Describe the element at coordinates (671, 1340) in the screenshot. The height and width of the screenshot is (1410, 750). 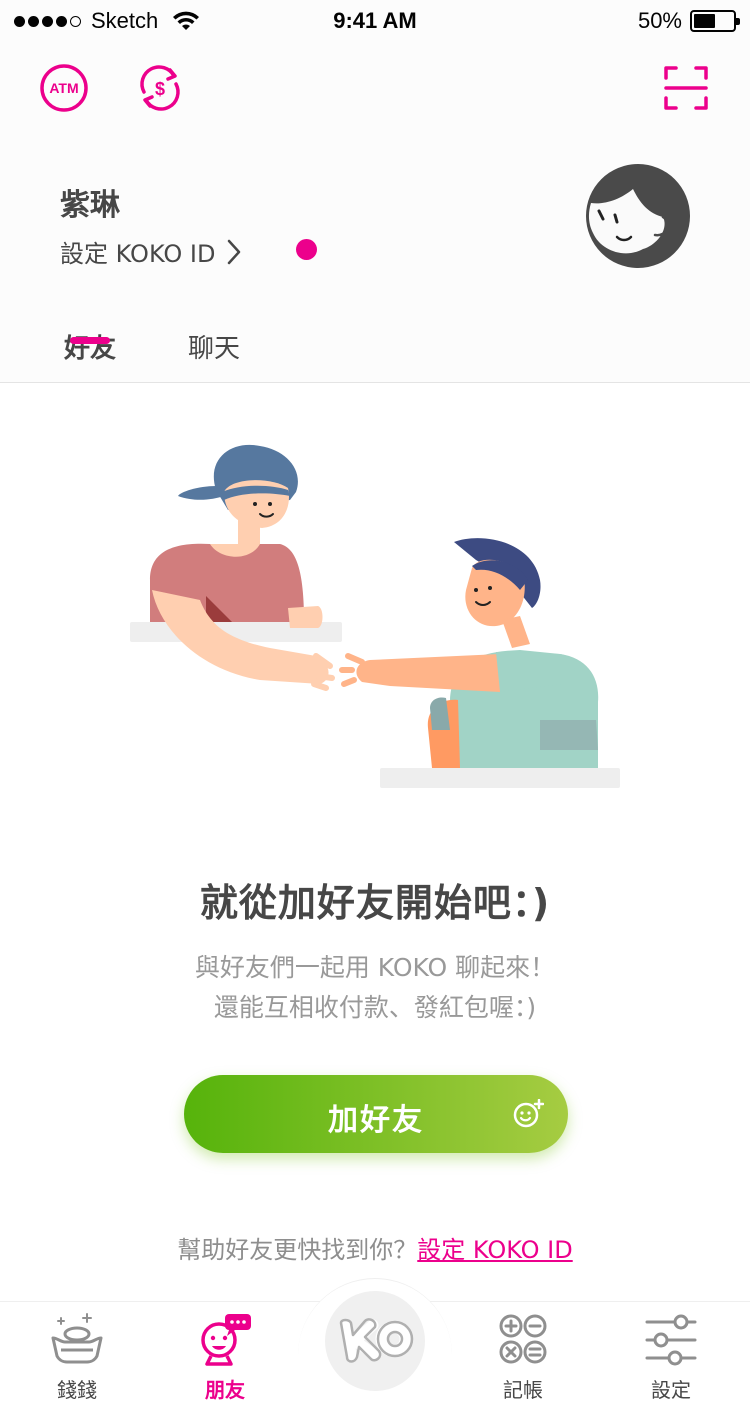
I see `settings-sliders-icon` at that location.